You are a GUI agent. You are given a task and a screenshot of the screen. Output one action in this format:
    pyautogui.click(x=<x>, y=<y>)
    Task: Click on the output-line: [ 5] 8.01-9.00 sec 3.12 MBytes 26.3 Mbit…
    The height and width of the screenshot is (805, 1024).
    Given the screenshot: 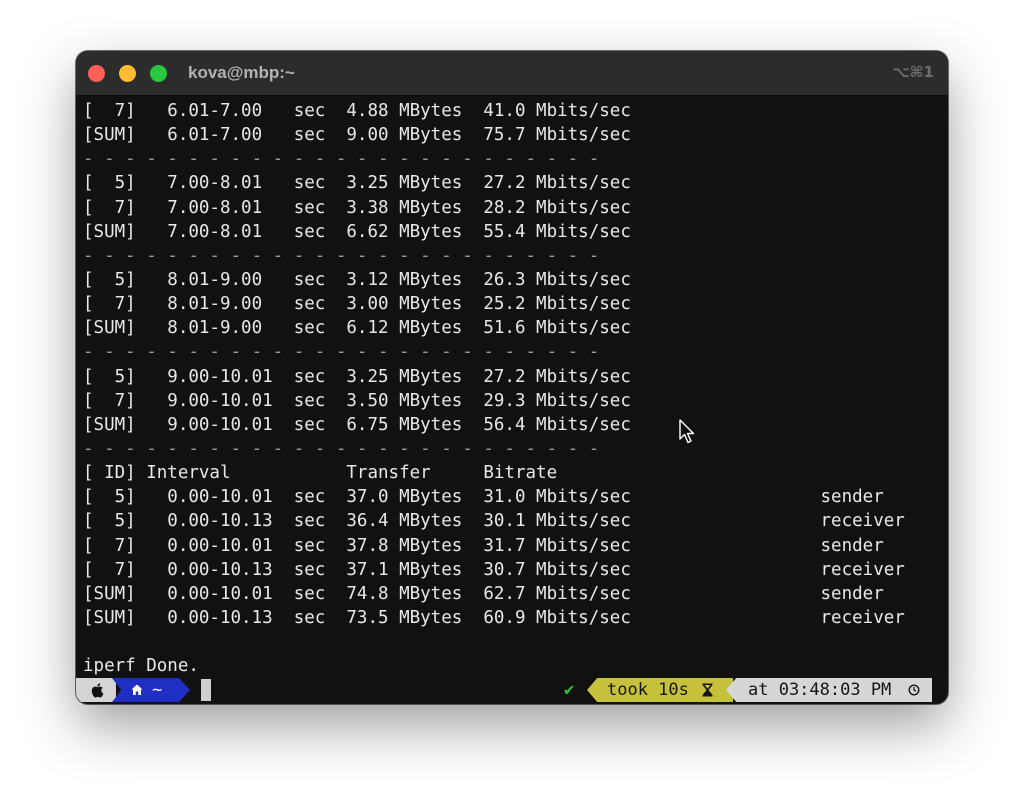 What is the action you would take?
    pyautogui.click(x=357, y=279)
    